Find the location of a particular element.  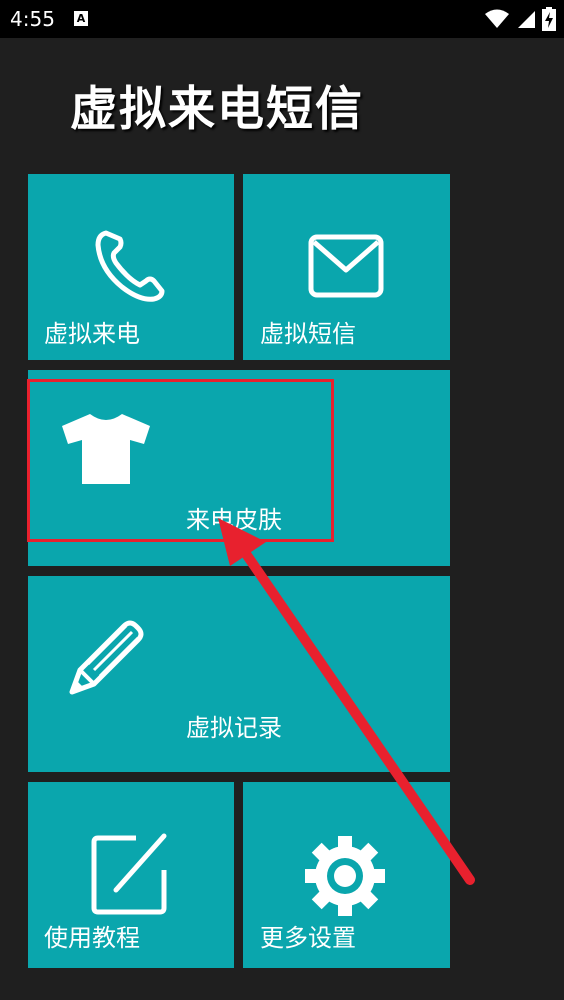

status-time: 4:55 is located at coordinates (32, 19).